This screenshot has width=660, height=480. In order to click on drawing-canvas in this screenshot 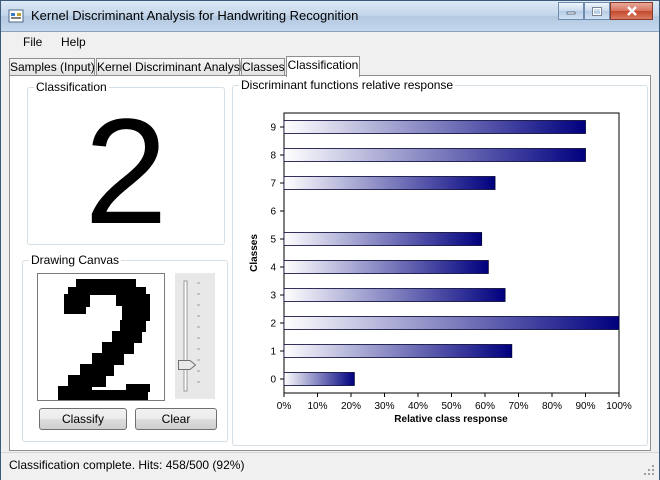, I will do `click(101, 337)`.